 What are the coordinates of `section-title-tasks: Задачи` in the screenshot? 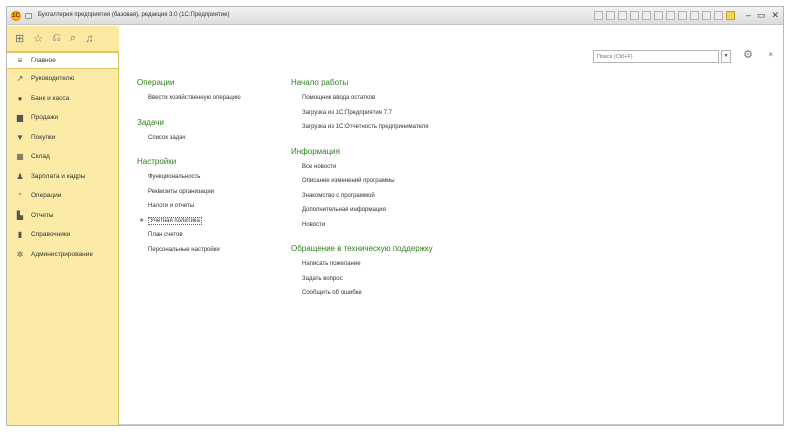 It's located at (150, 122).